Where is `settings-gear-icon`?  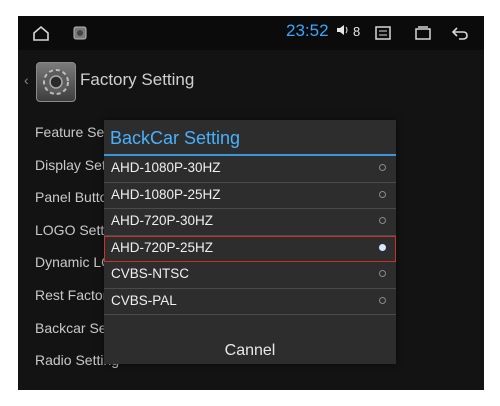
settings-gear-icon is located at coordinates (56, 82).